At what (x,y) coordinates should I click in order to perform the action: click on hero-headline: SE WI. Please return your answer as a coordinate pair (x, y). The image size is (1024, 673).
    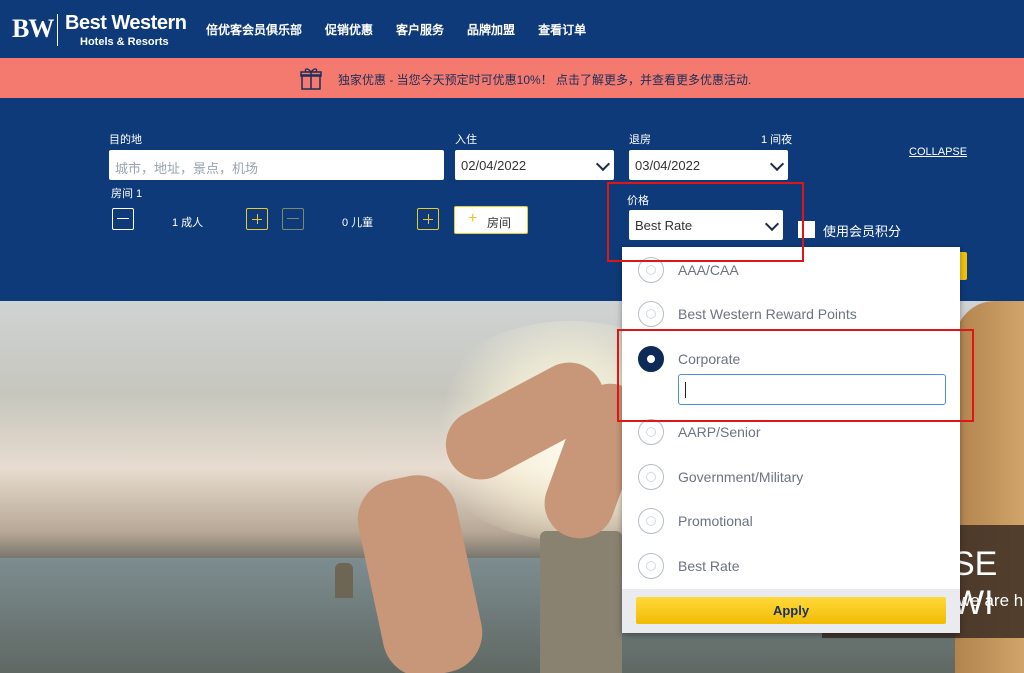
    Looking at the image, I should click on (975, 583).